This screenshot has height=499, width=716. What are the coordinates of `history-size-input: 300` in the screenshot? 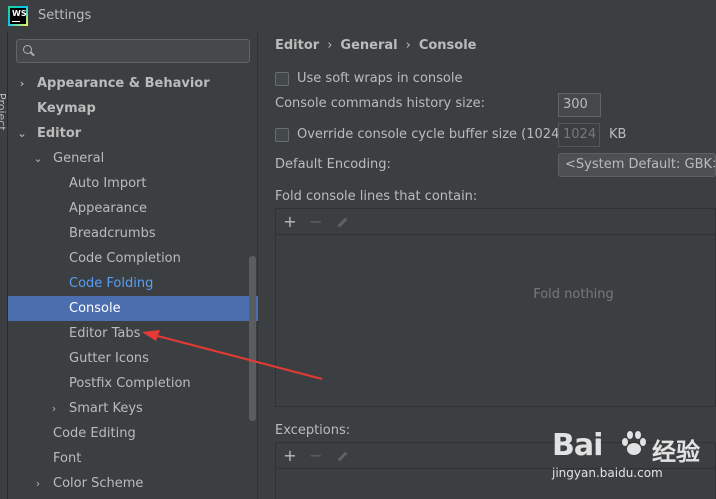 It's located at (579, 105).